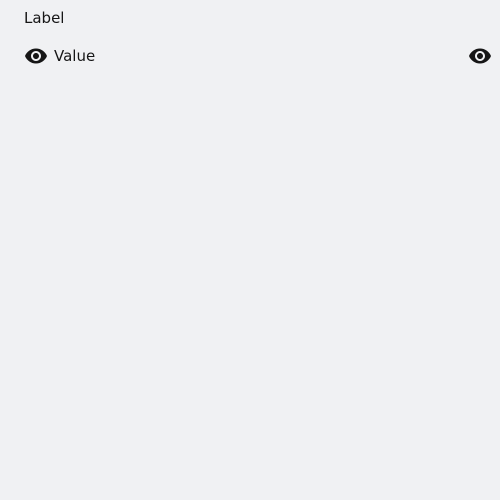 Image resolution: width=500 pixels, height=500 pixels. I want to click on field-label: Label, so click(44, 18).